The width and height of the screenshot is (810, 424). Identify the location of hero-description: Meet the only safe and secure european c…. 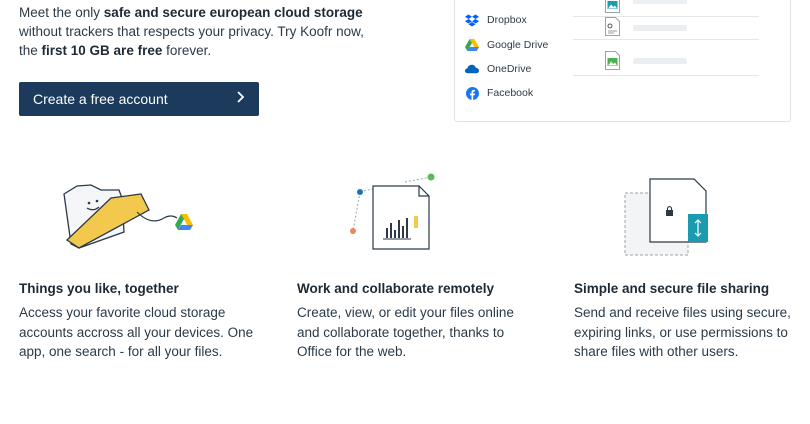
(199, 31).